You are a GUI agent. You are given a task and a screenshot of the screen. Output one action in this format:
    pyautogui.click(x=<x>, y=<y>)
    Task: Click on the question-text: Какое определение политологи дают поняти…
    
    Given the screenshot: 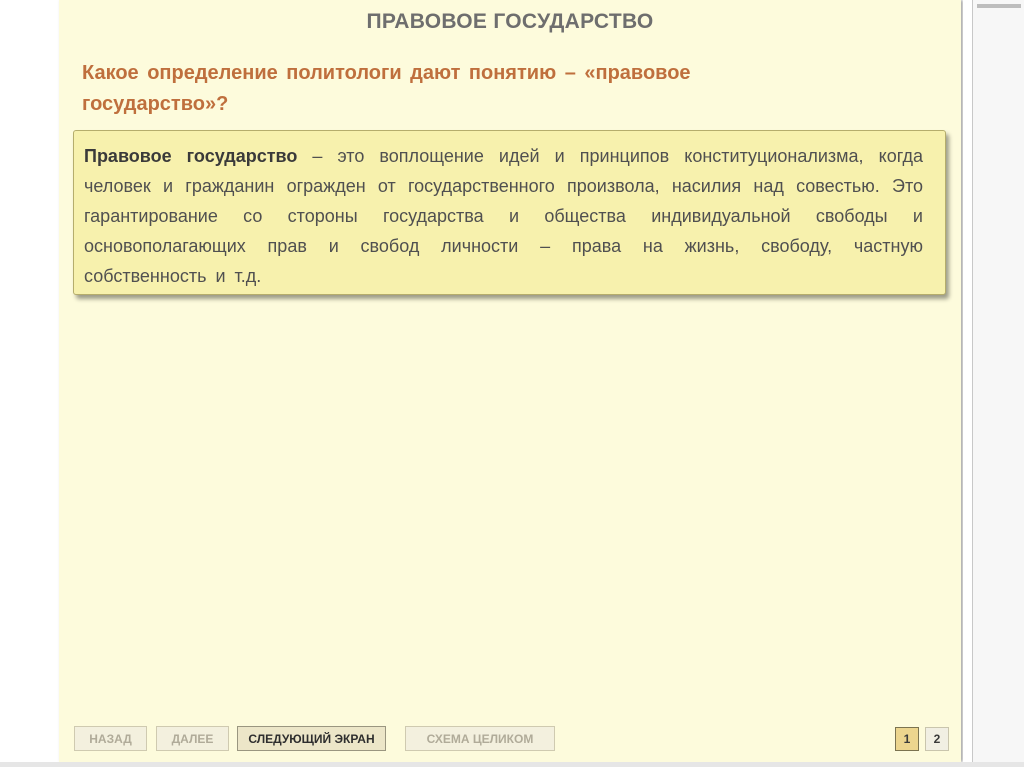 What is the action you would take?
    pyautogui.click(x=386, y=88)
    